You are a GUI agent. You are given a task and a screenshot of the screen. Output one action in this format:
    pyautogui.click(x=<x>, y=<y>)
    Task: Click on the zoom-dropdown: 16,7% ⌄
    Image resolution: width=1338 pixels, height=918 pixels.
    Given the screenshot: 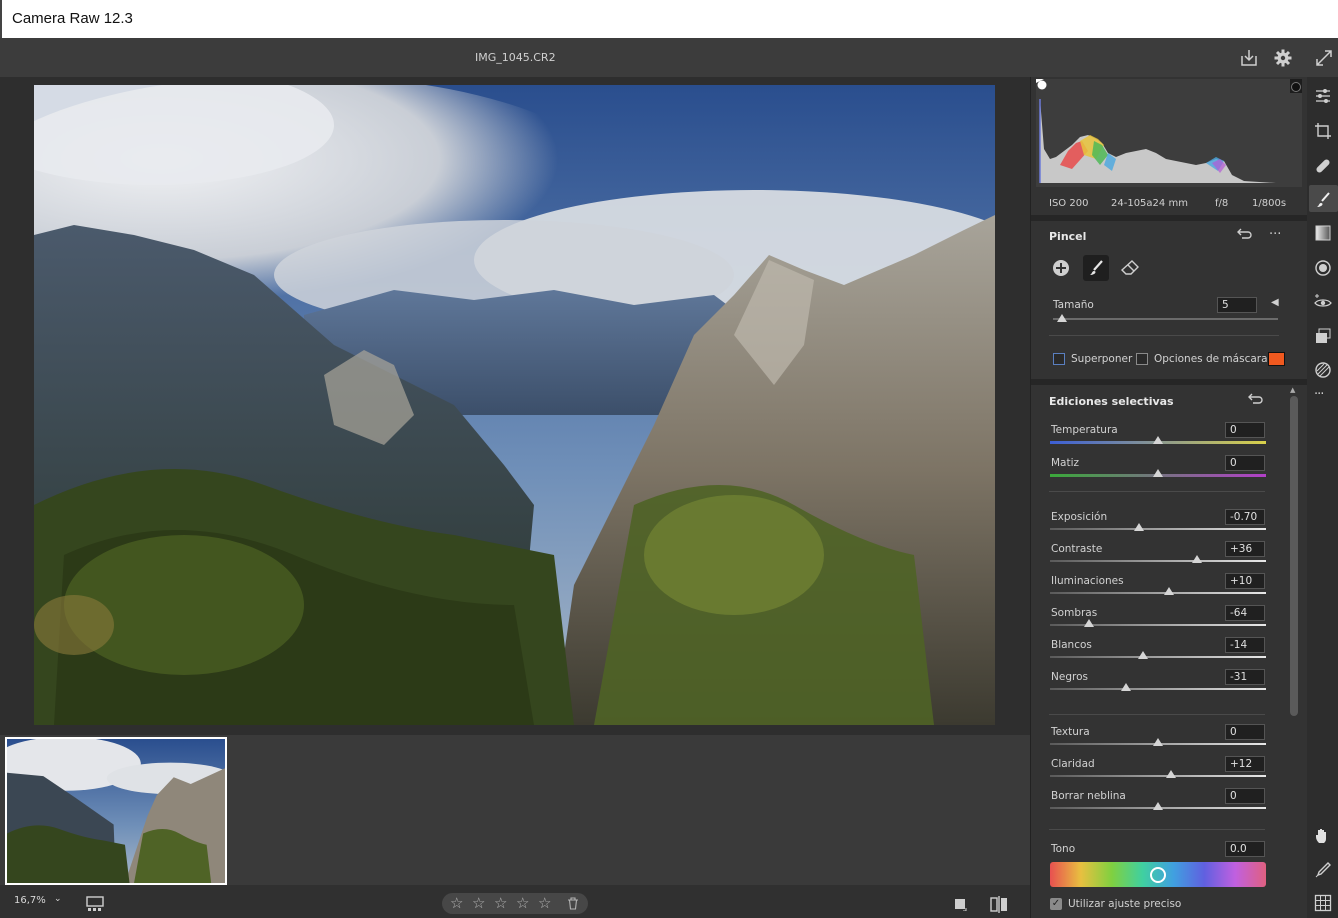 What is the action you would take?
    pyautogui.click(x=37, y=901)
    